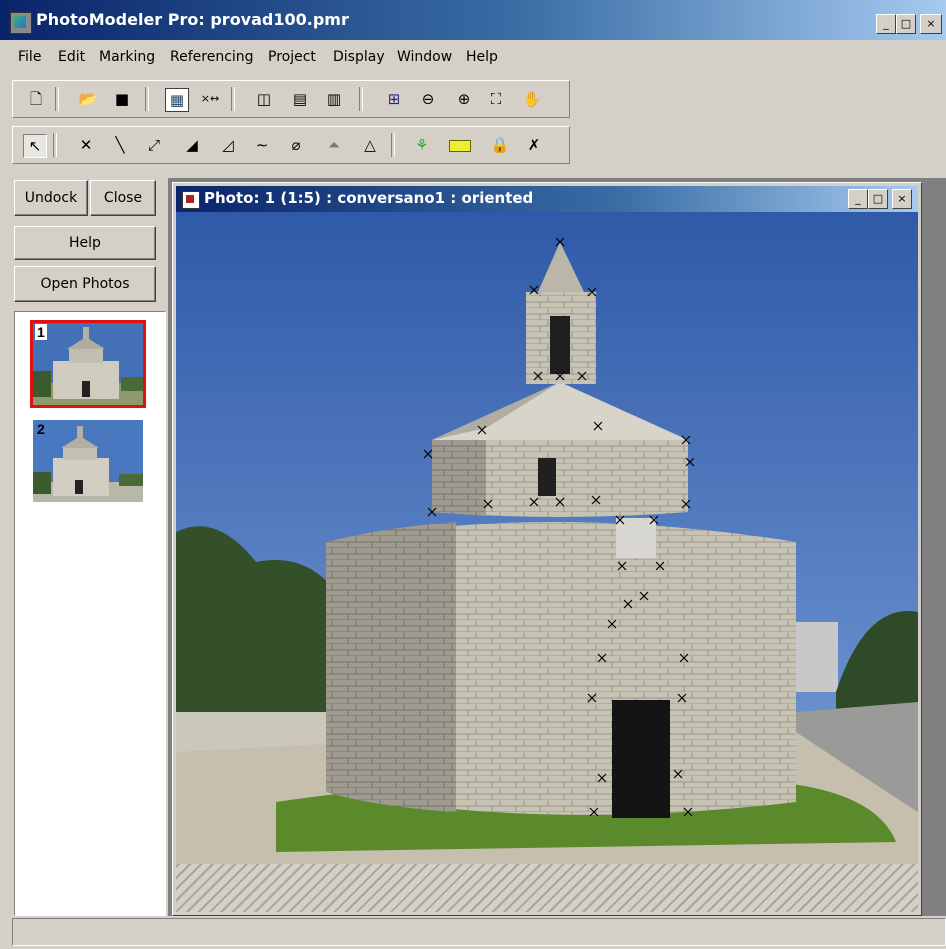 This screenshot has width=946, height=949. Describe the element at coordinates (21, 23) in the screenshot. I see `app-icon` at that location.